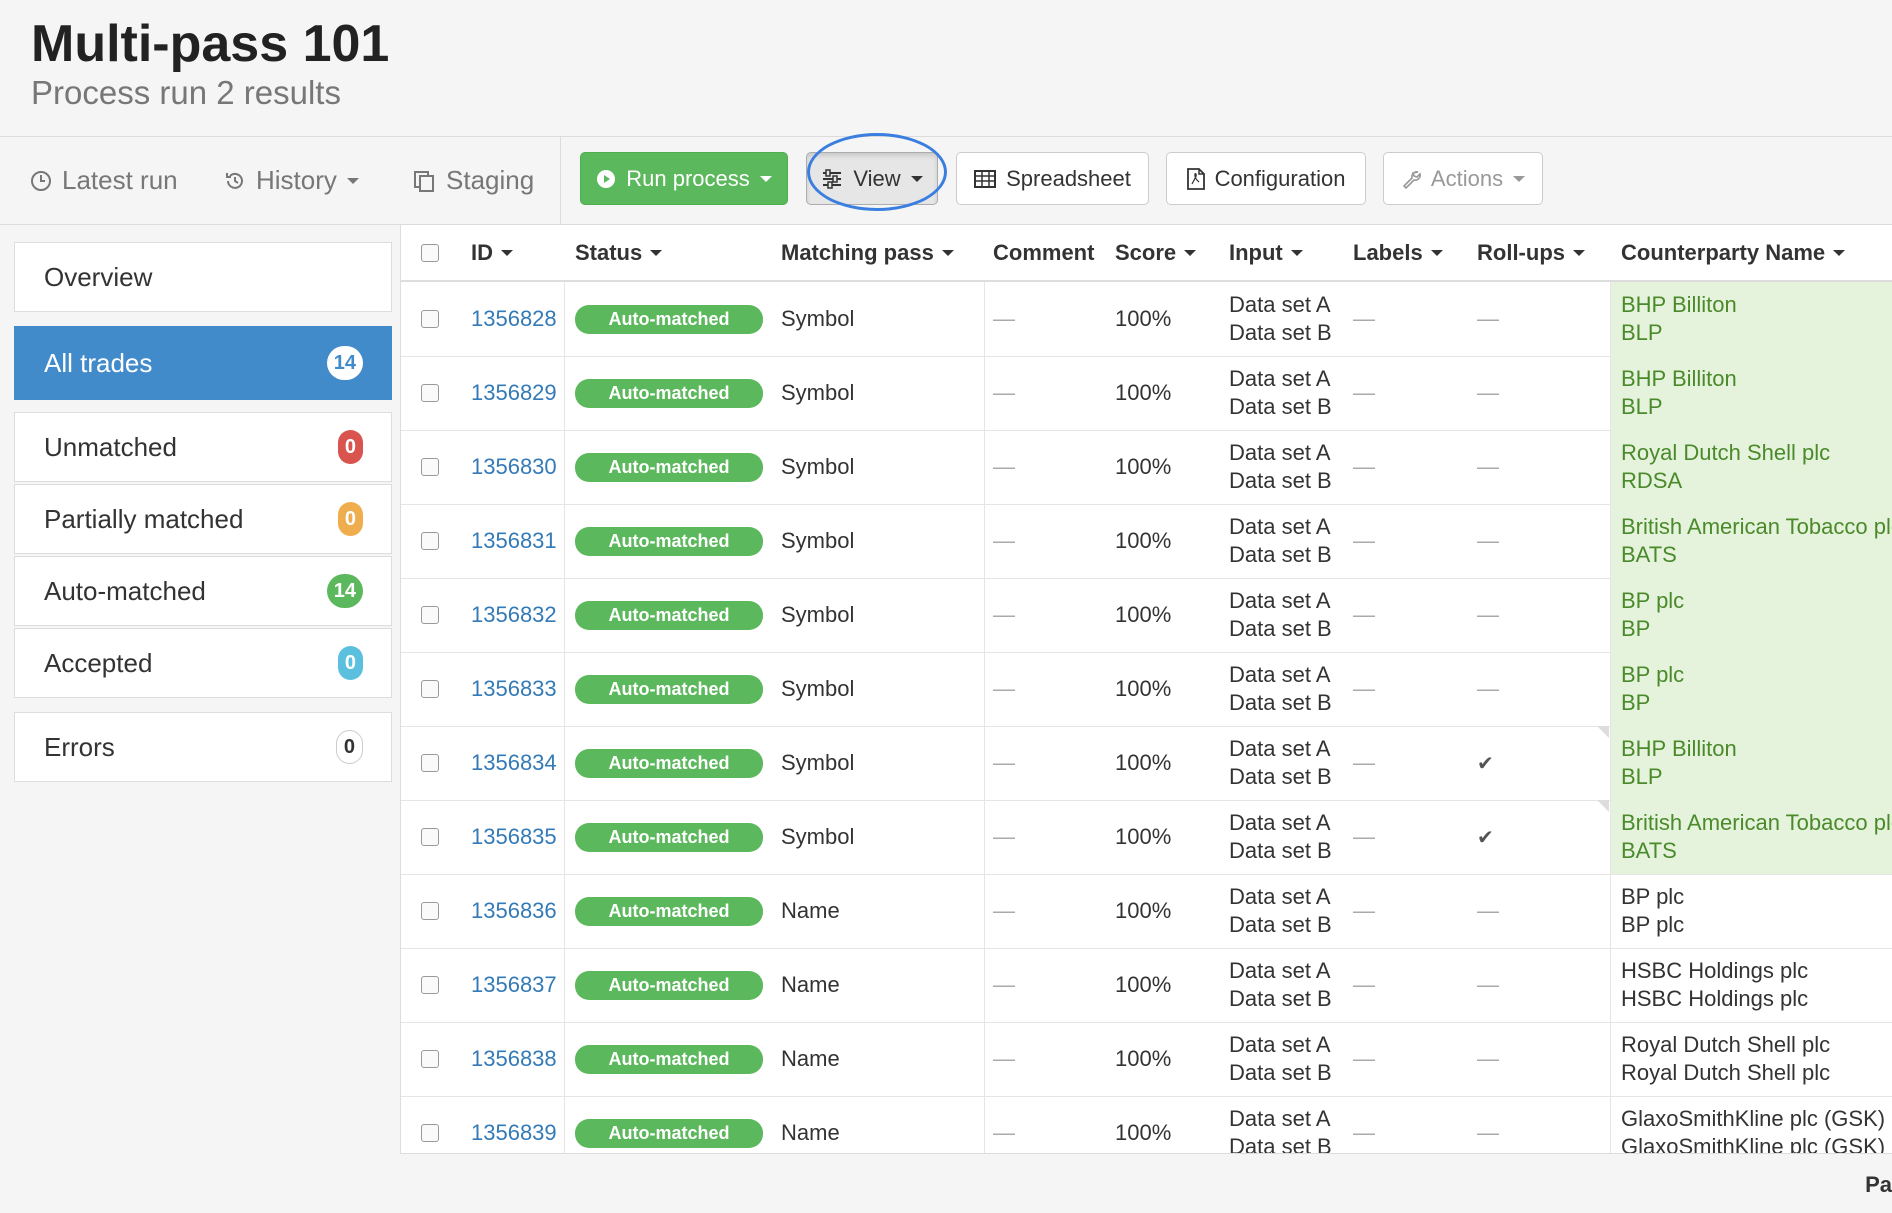  I want to click on trade-id-link: 1356829, so click(514, 393).